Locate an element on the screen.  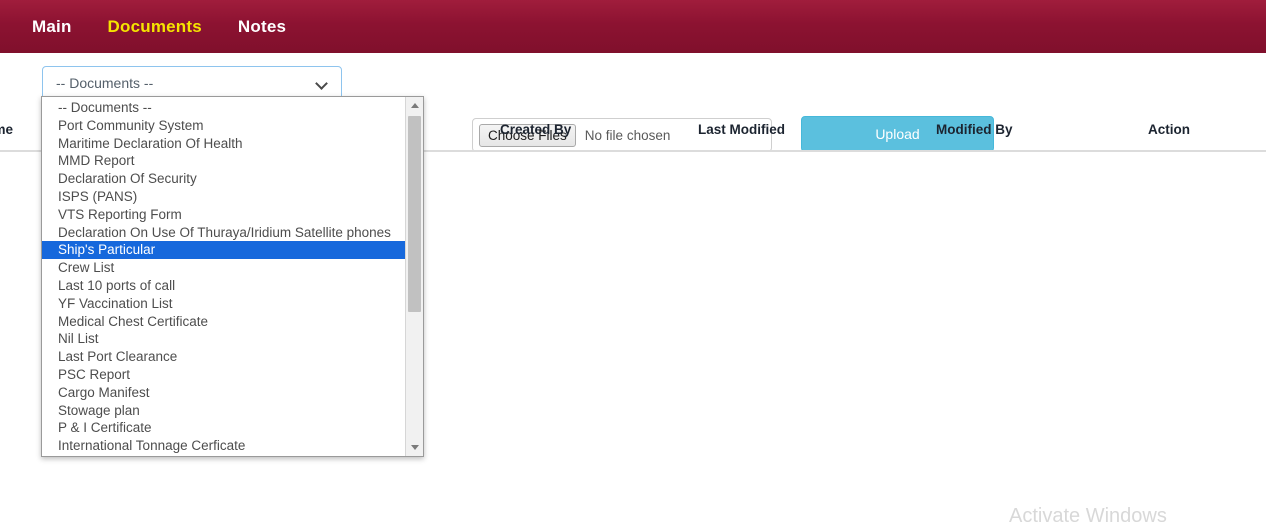
table-header-name: ame is located at coordinates (6, 129).